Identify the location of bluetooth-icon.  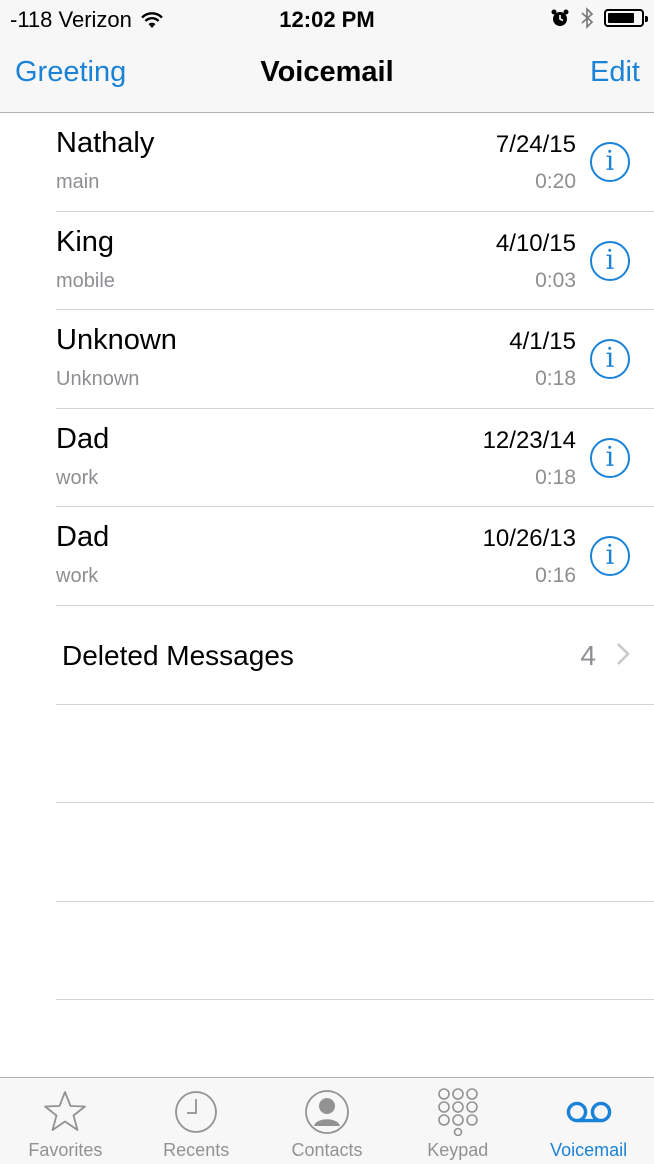
(587, 18).